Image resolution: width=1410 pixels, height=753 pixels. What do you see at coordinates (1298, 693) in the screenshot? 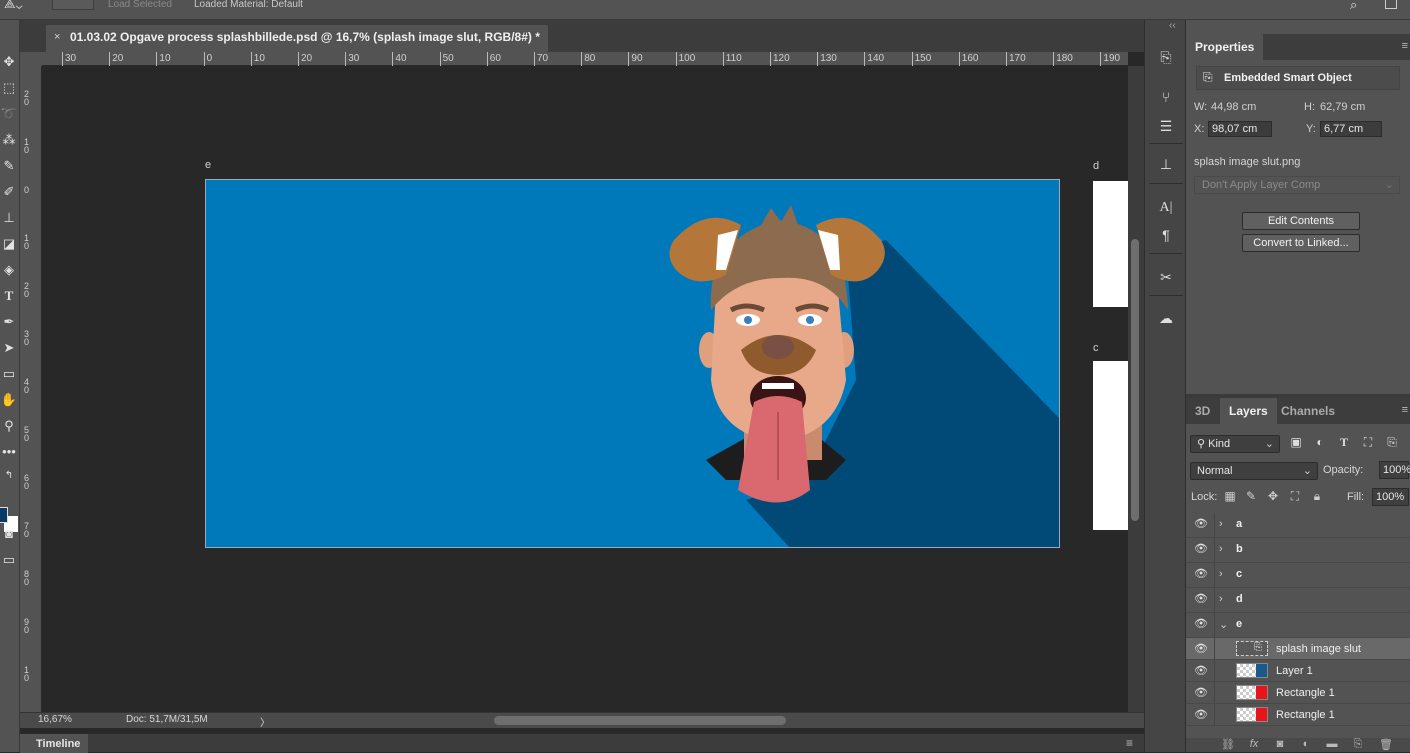
I see `layer-rectangle-1: 👁︎ Rectangle 1` at bounding box center [1298, 693].